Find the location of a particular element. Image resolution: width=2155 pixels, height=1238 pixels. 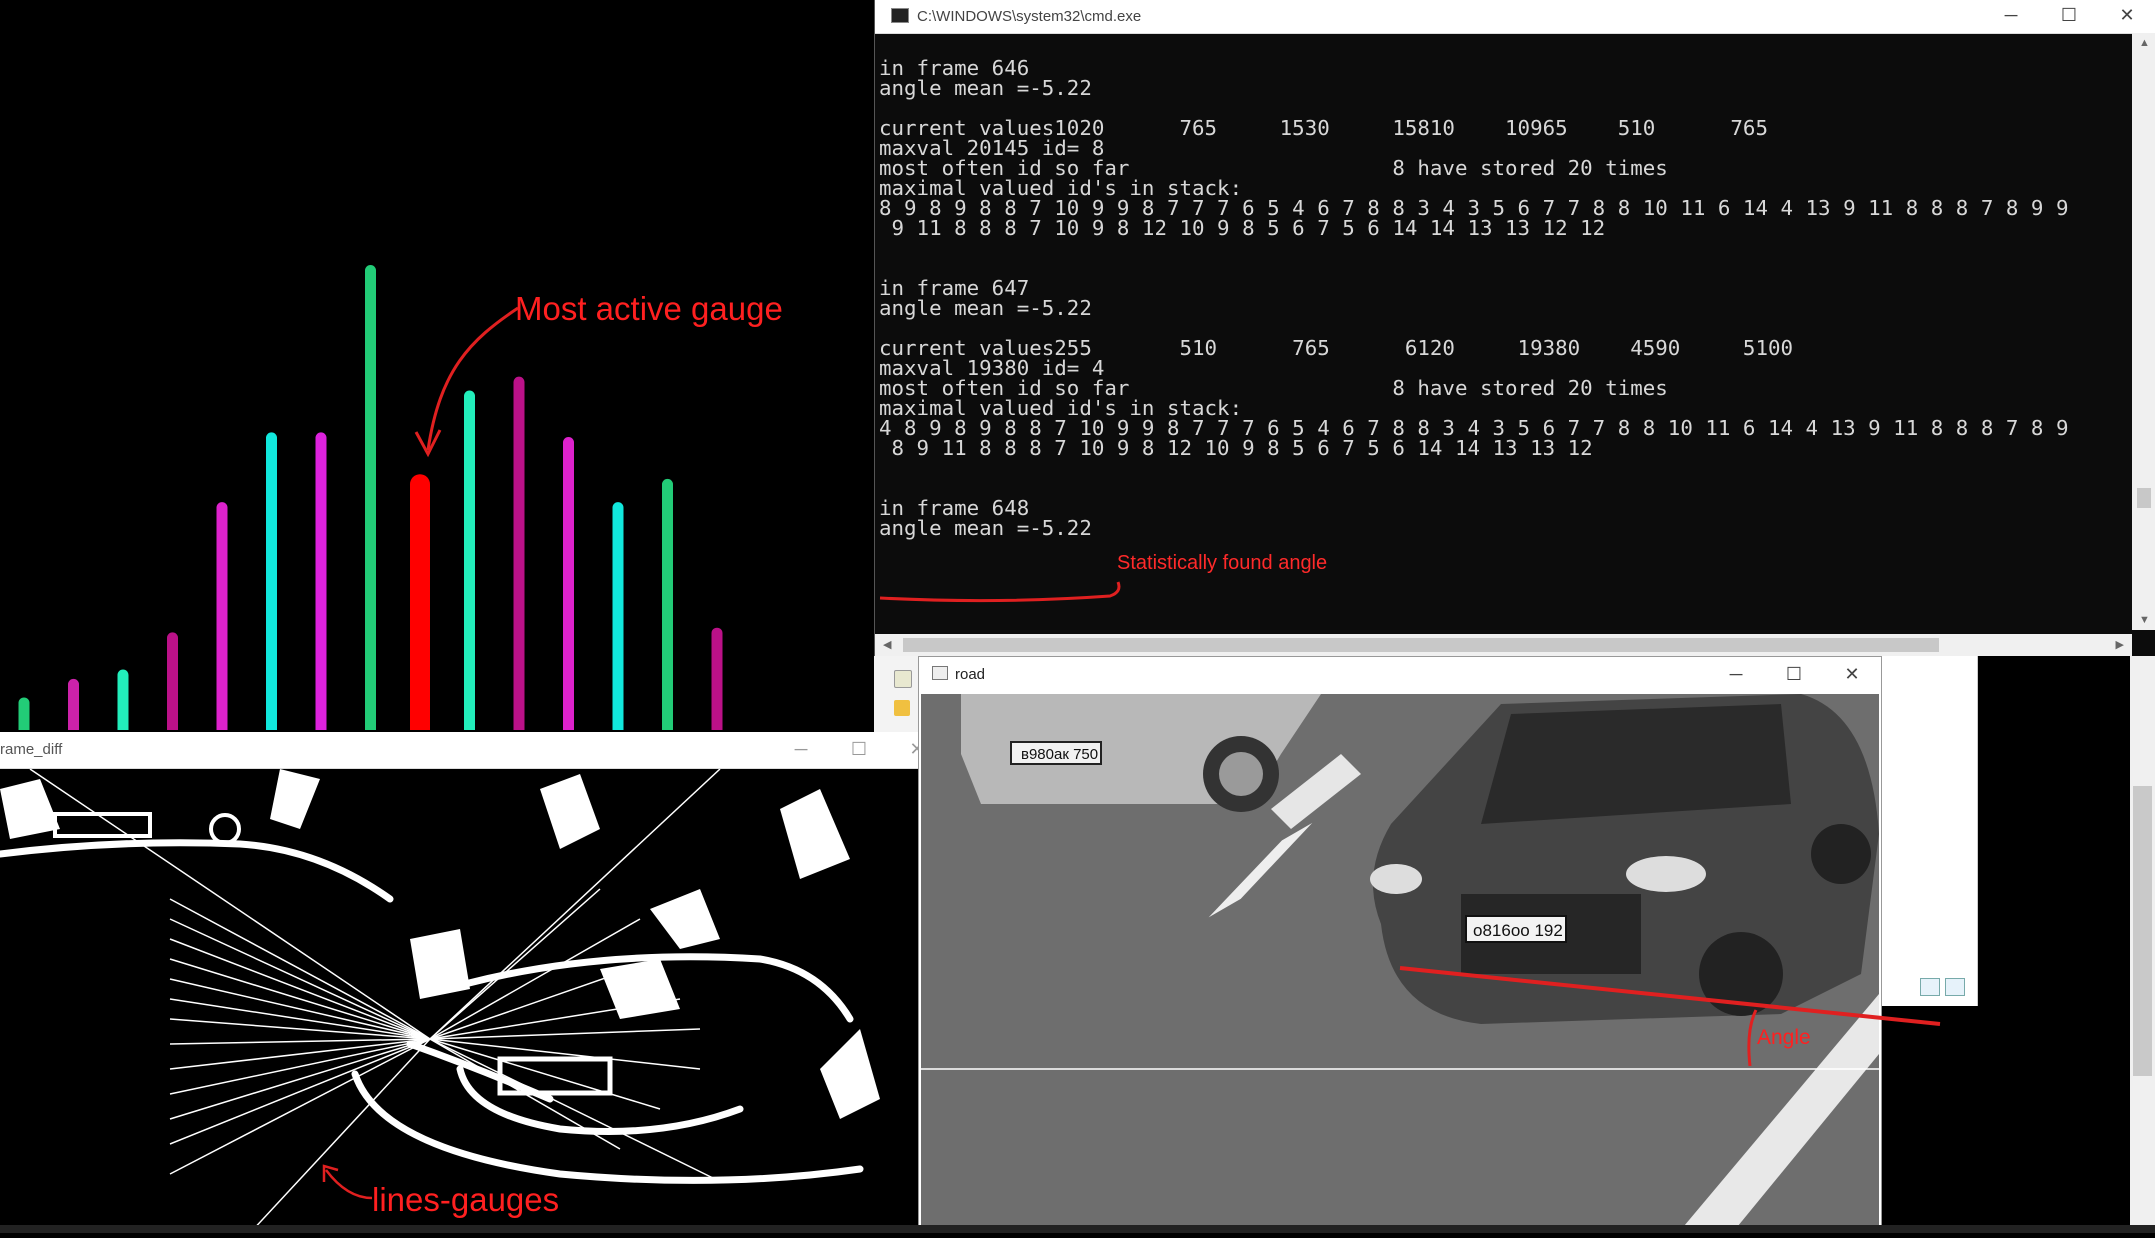

frame-diff-window-title: rame_diff is located at coordinates (31, 749).